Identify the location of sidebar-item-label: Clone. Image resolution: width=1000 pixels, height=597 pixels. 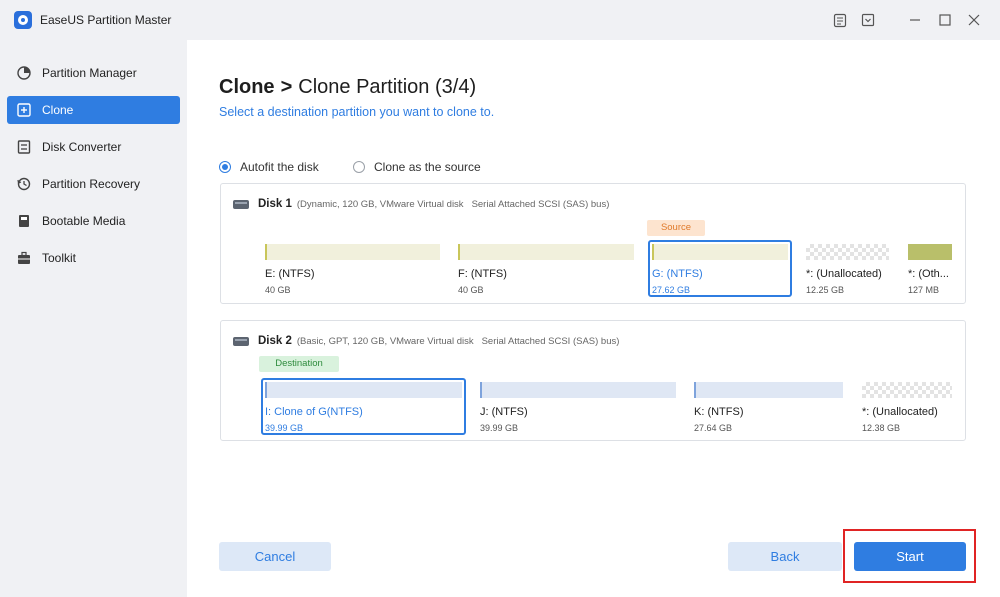
(58, 110).